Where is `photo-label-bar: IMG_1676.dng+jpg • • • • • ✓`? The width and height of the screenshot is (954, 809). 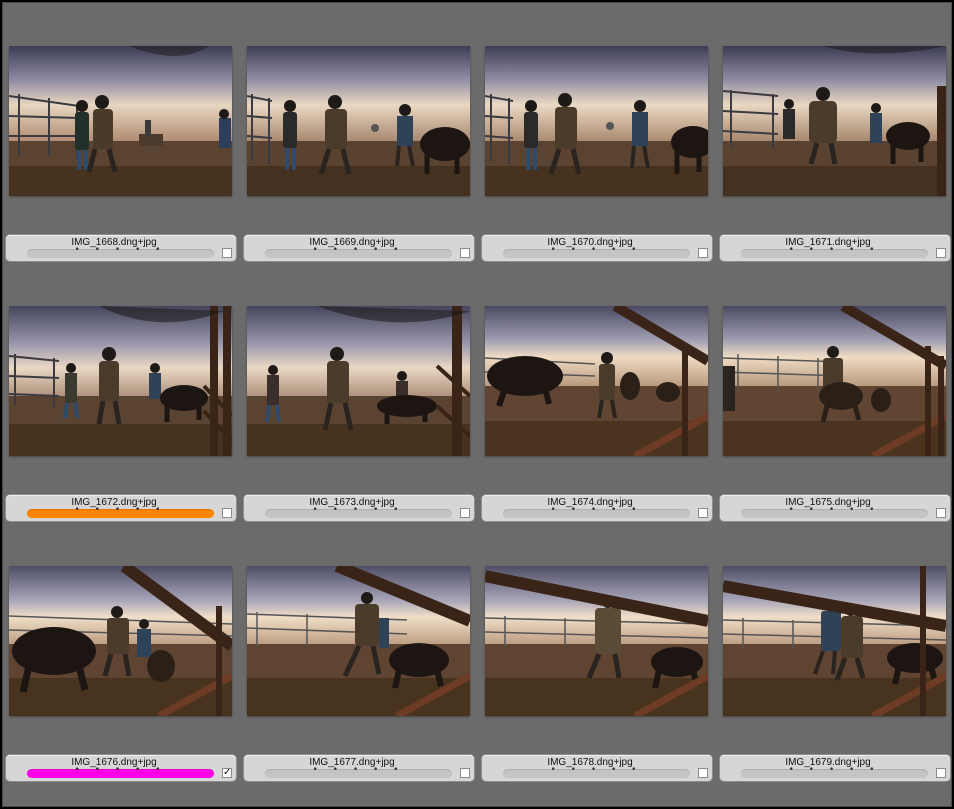
photo-label-bar: IMG_1676.dng+jpg • • • • • ✓ is located at coordinates (121, 768).